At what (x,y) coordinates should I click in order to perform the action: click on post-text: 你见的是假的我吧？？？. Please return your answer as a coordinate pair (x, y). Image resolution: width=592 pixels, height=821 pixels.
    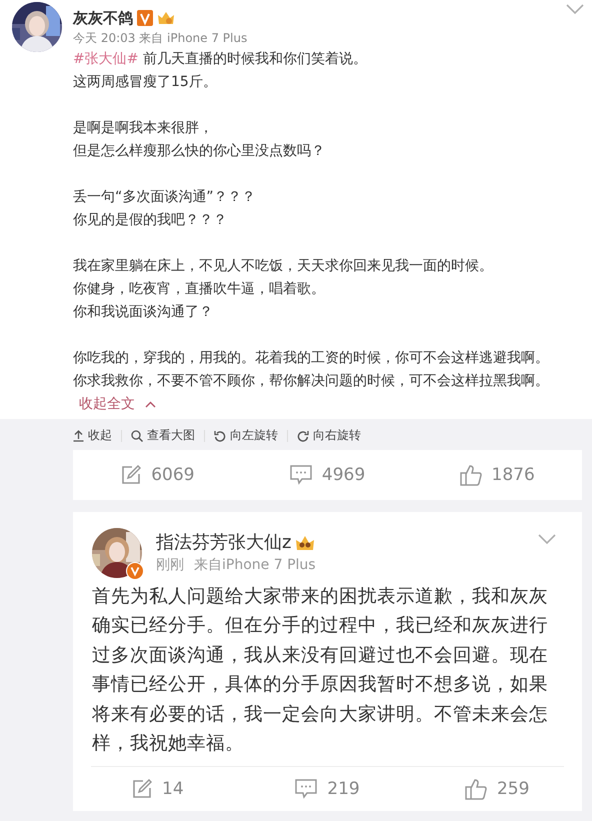
    Looking at the image, I should click on (150, 220).